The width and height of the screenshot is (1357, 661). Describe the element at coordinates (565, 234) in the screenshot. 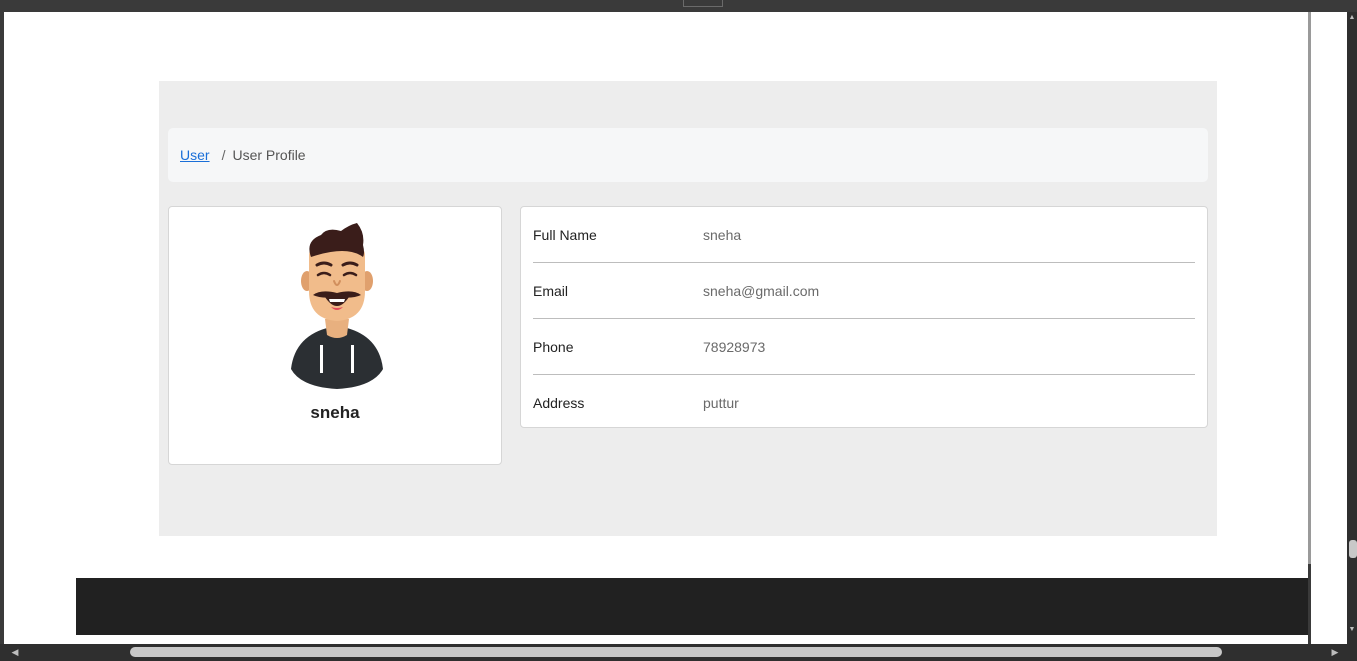

I see `detail-label: Full Name` at that location.